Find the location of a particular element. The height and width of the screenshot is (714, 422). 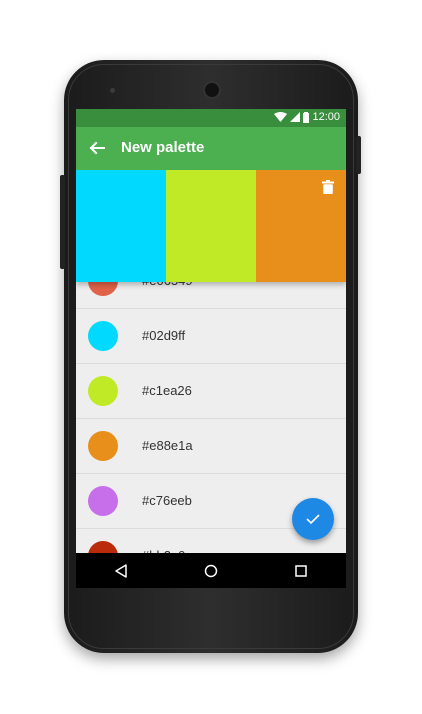

page-title: New palette is located at coordinates (163, 147).